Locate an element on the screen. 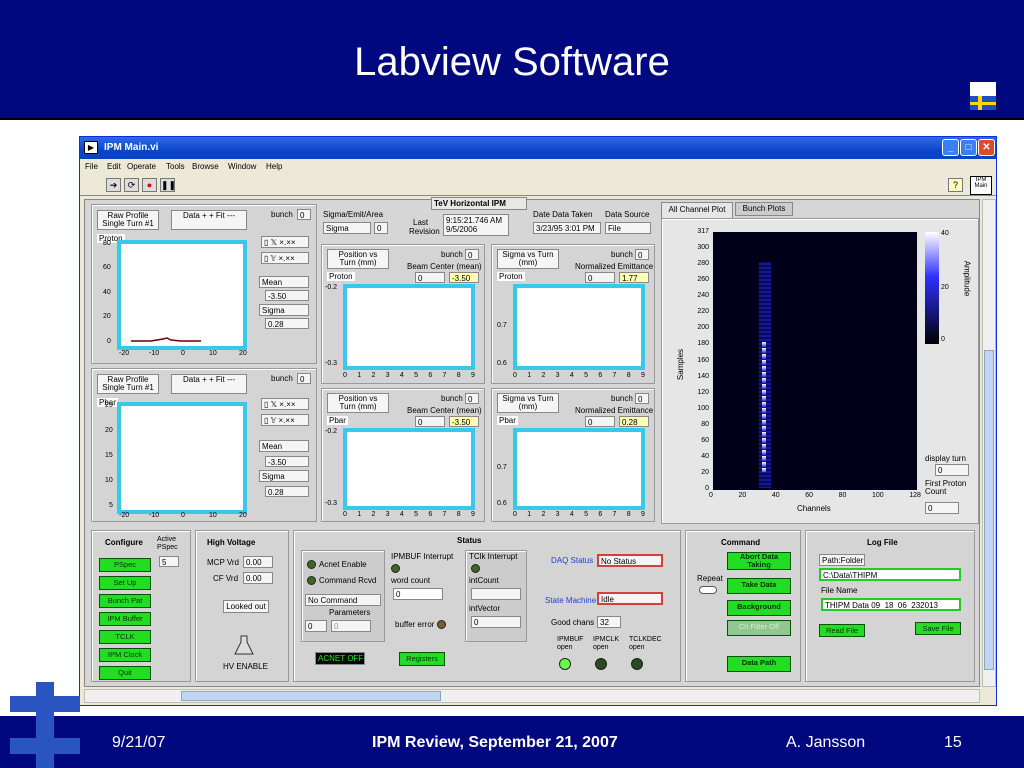 The width and height of the screenshot is (1024, 768). bunch-pat-button: Bunch Pat is located at coordinates (125, 601).